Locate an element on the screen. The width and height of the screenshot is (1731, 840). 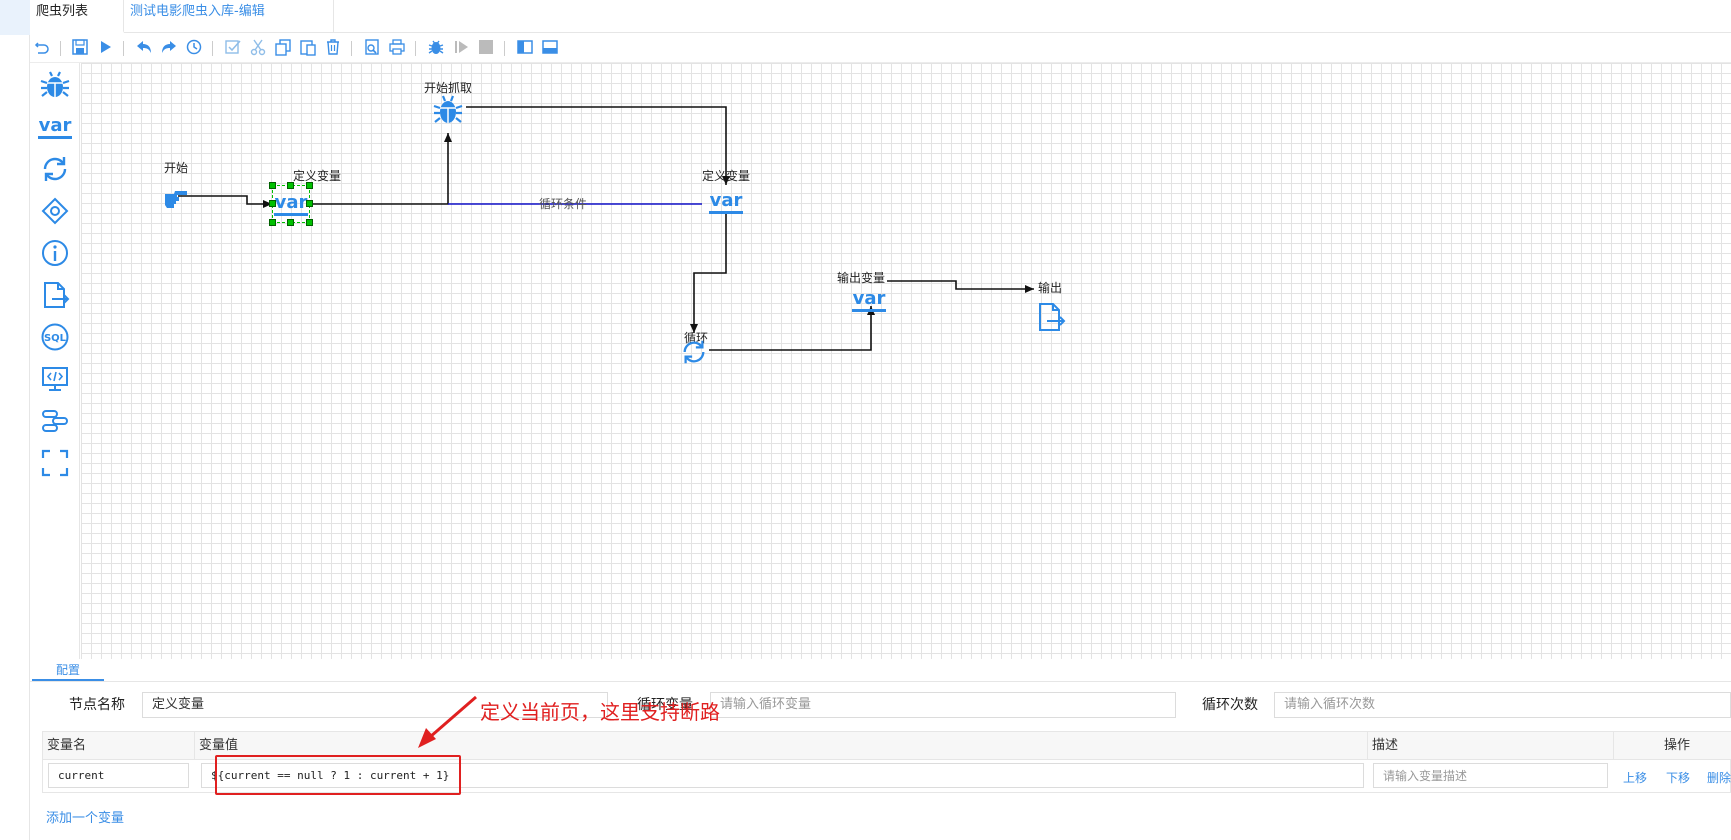
panel-bottom-icon is located at coordinates (550, 47).